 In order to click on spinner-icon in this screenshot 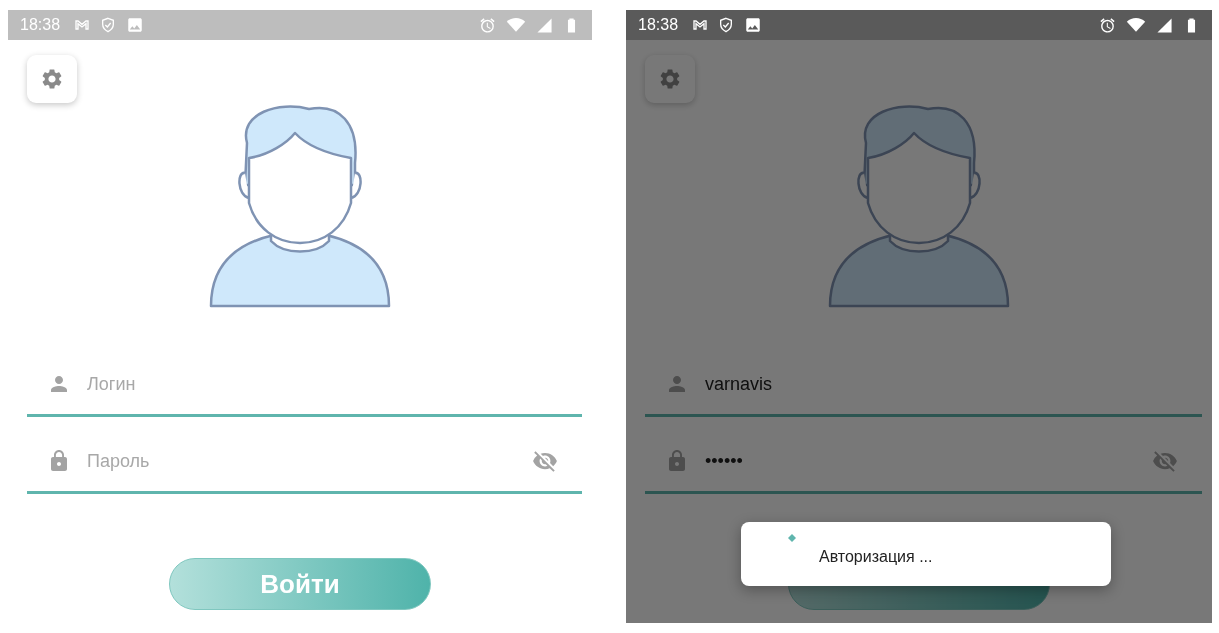, I will do `click(792, 538)`.